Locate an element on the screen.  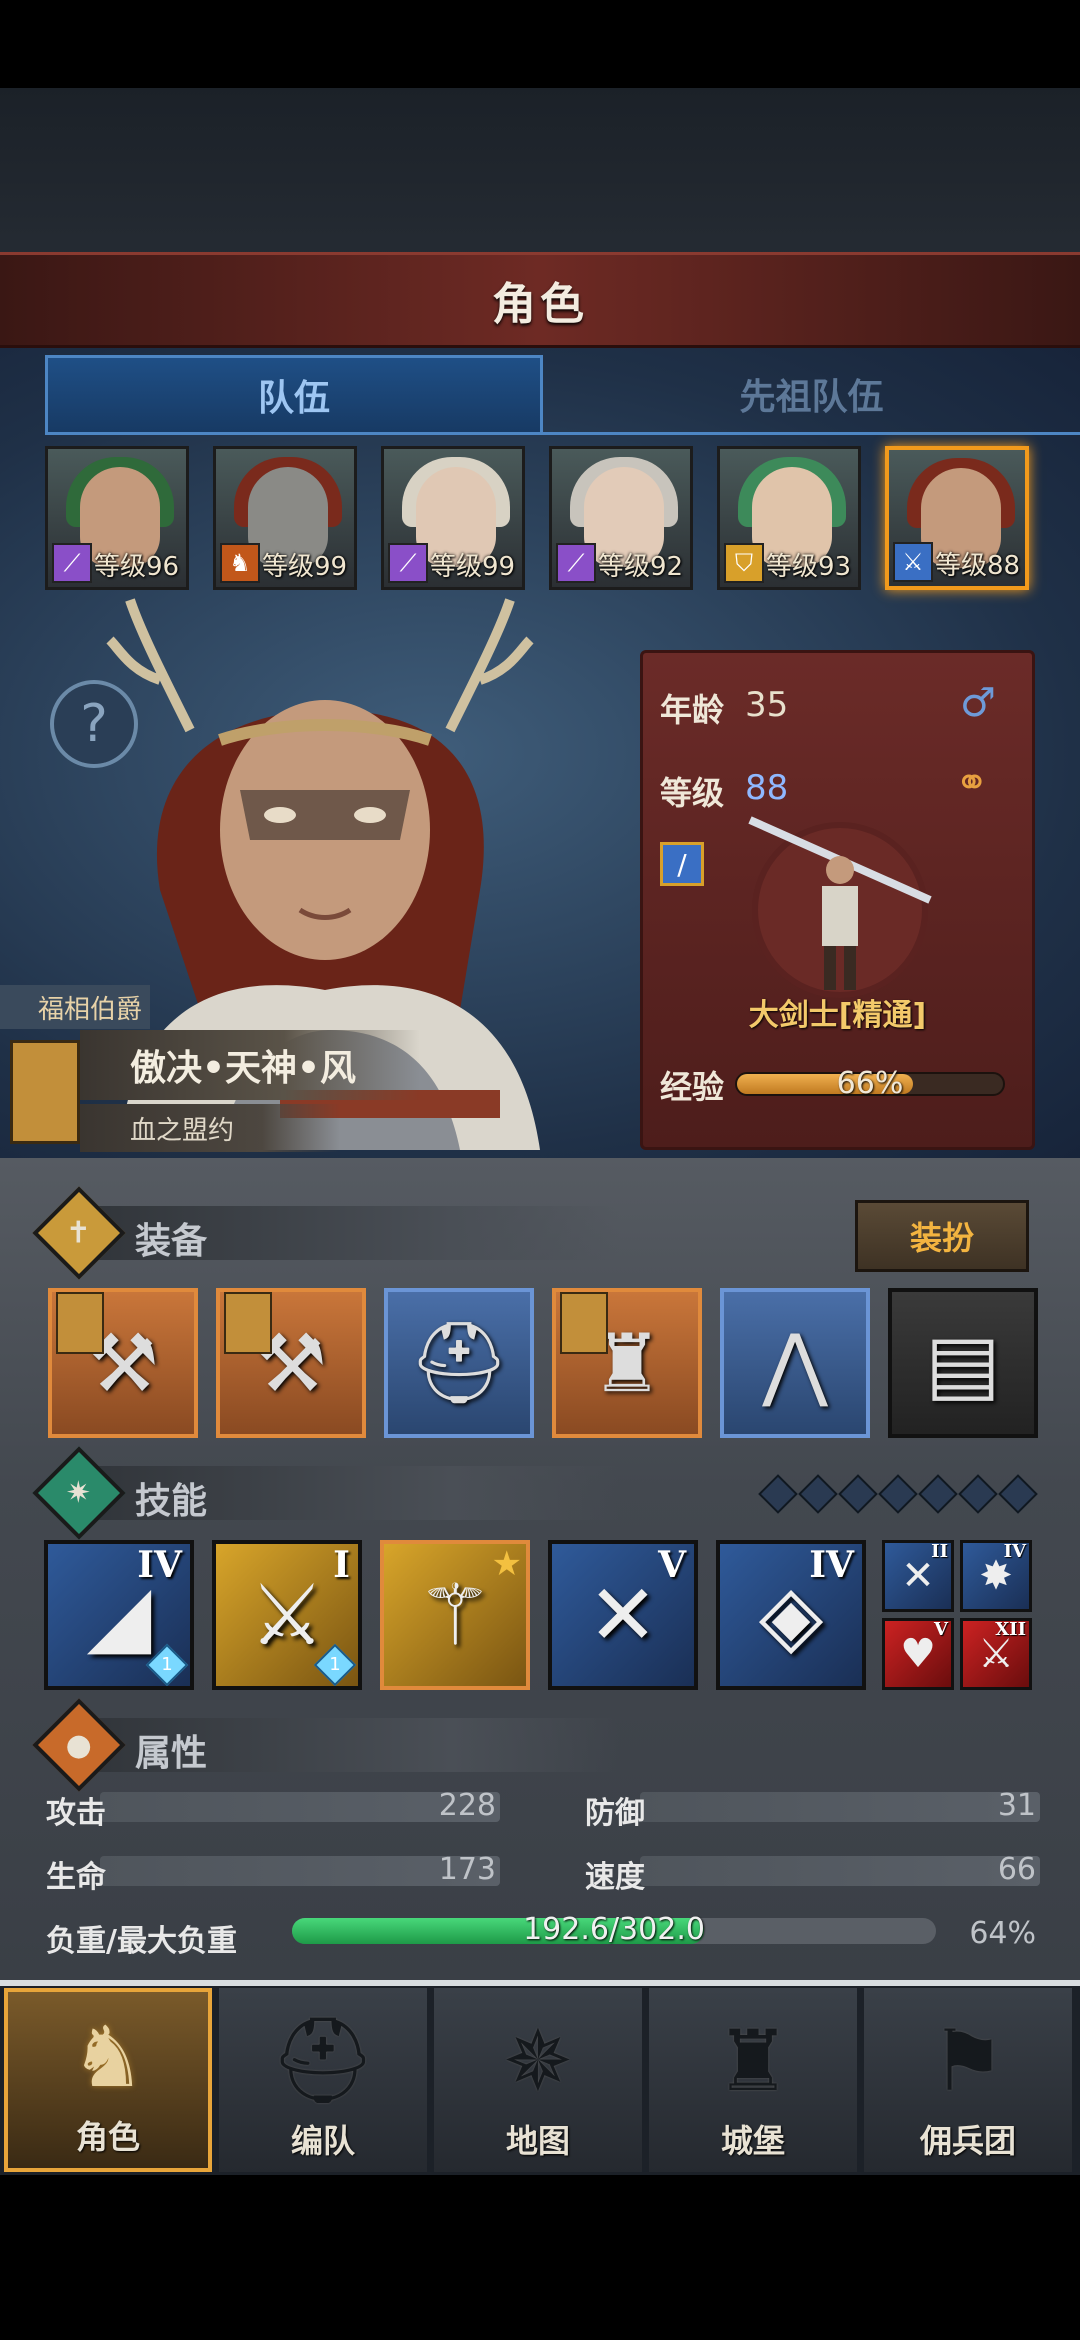
nav-label: 佣兵团 is located at coordinates (967, 2141).